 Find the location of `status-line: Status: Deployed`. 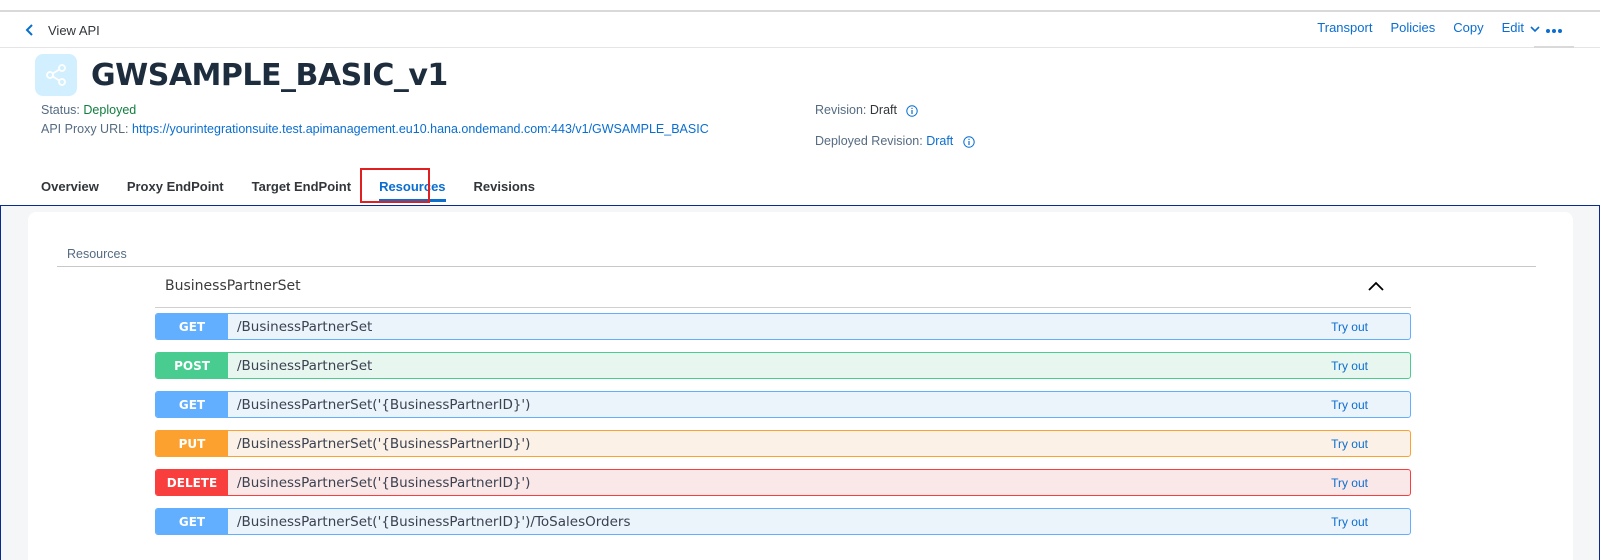

status-line: Status: Deployed is located at coordinates (88, 110).